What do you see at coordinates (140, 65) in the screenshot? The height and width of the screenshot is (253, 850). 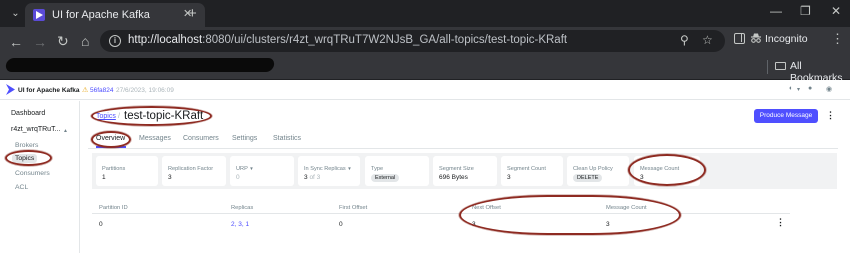 I see `redacted-bookmarks` at bounding box center [140, 65].